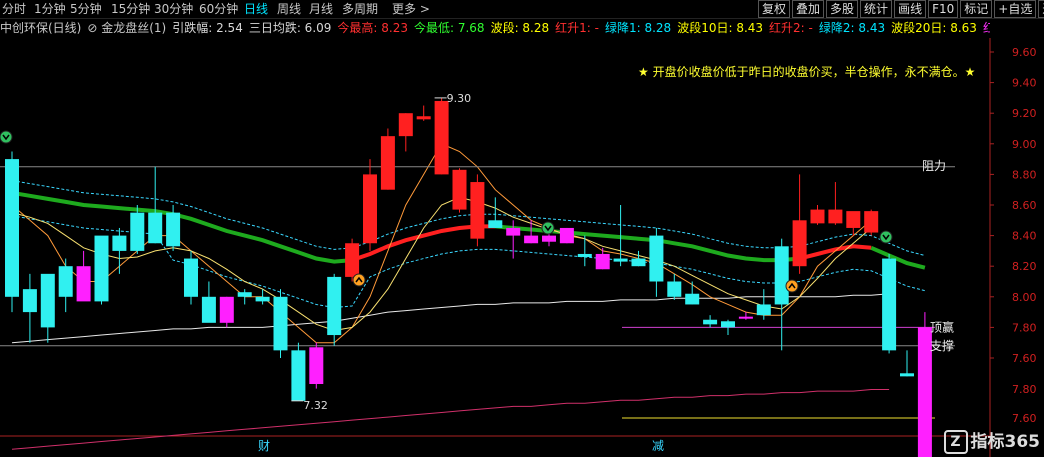 Image resolution: width=1044 pixels, height=457 pixels. What do you see at coordinates (411, 9) in the screenshot?
I see `period-tab-10: 更多 >` at bounding box center [411, 9].